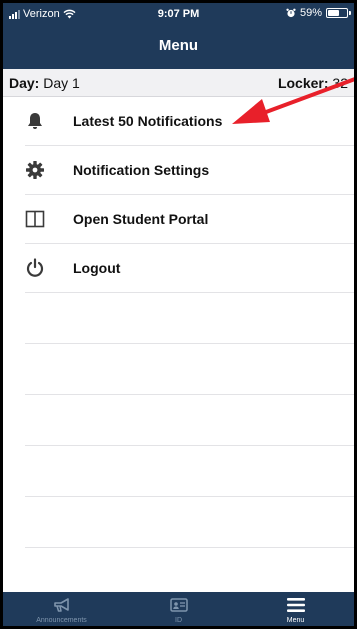 Image resolution: width=357 pixels, height=629 pixels. I want to click on tab-label: Menu, so click(295, 620).